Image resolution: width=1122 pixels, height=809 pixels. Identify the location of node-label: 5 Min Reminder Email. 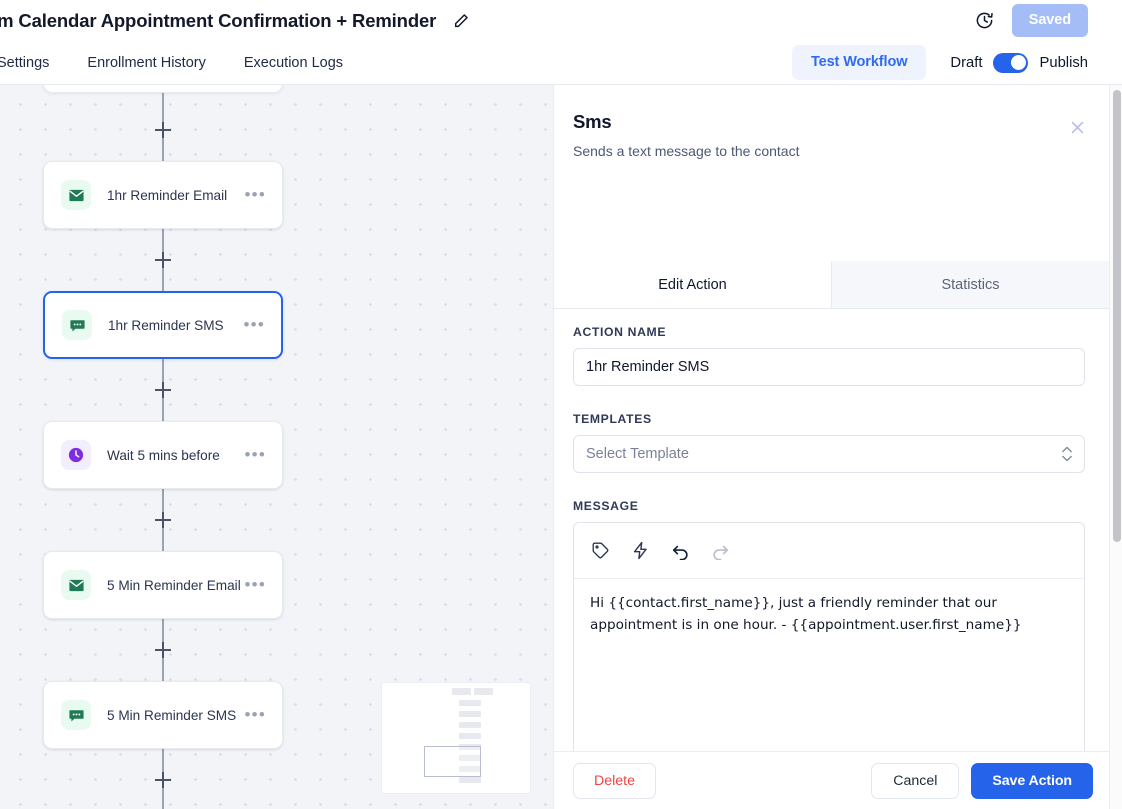
(174, 585).